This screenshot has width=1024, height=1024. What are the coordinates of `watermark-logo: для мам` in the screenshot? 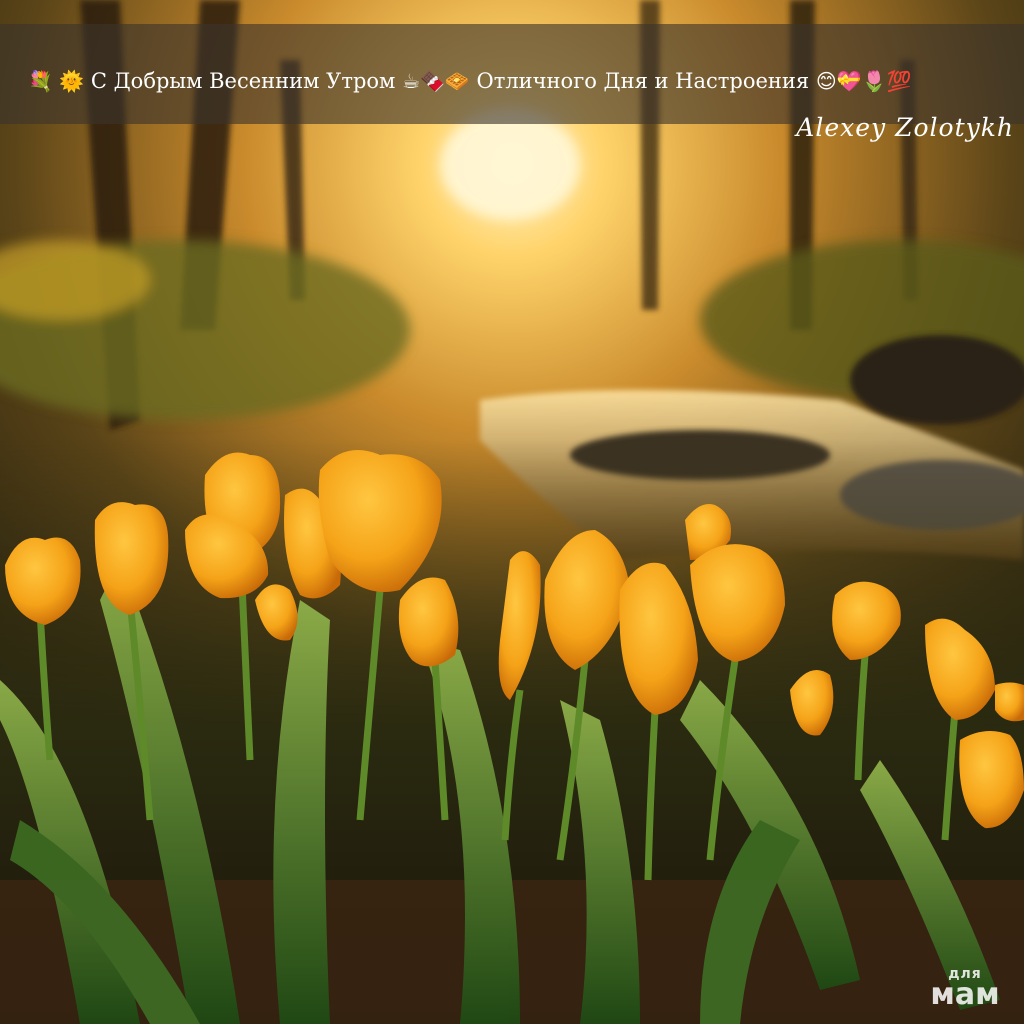 It's located at (965, 988).